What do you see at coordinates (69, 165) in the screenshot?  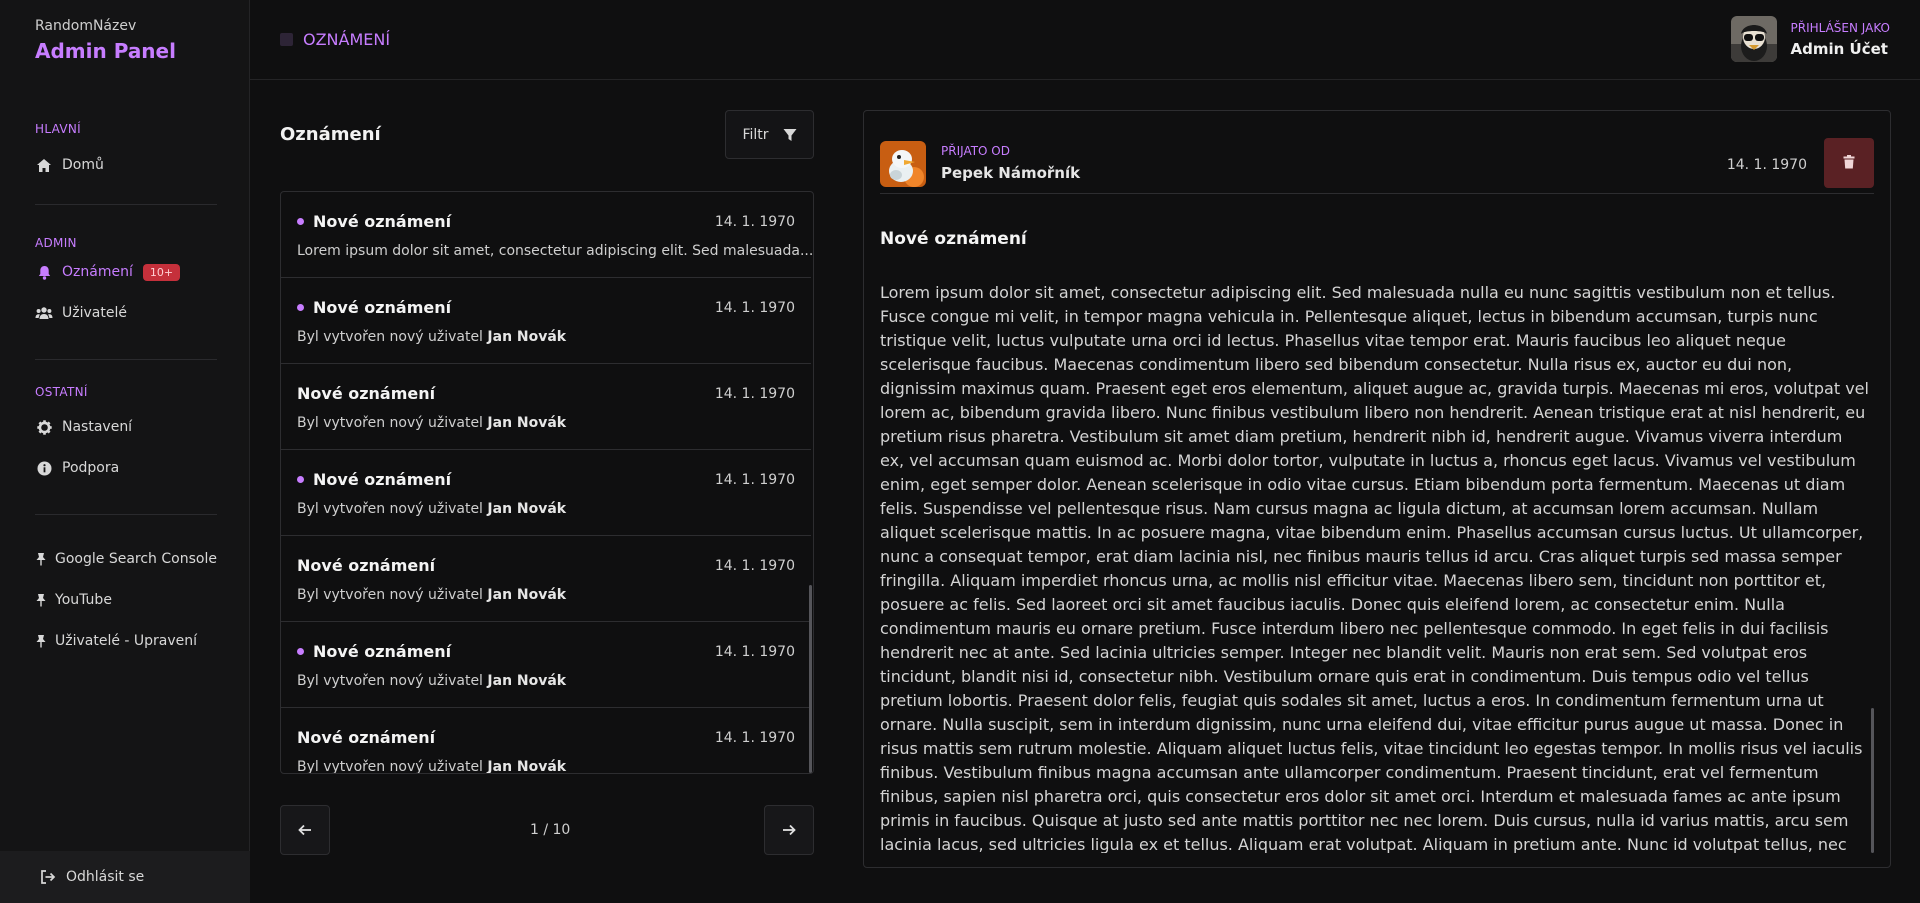 I see `sidebar-item-home: Domů` at bounding box center [69, 165].